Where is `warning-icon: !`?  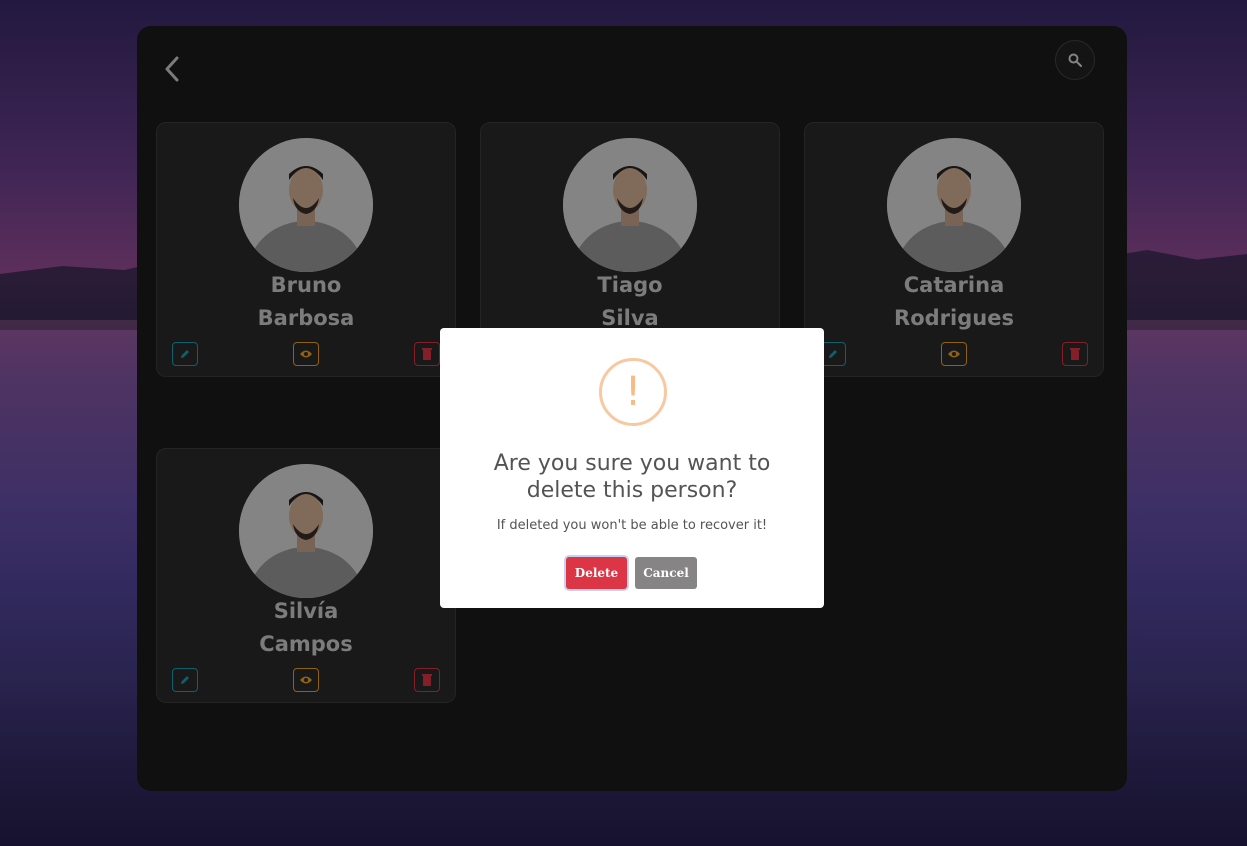 warning-icon: ! is located at coordinates (633, 392).